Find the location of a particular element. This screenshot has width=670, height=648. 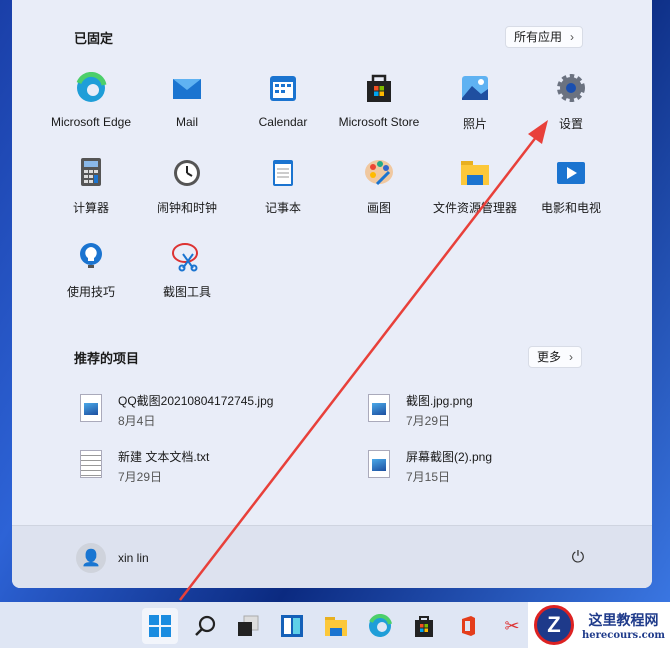

photos-icon is located at coordinates (475, 88).